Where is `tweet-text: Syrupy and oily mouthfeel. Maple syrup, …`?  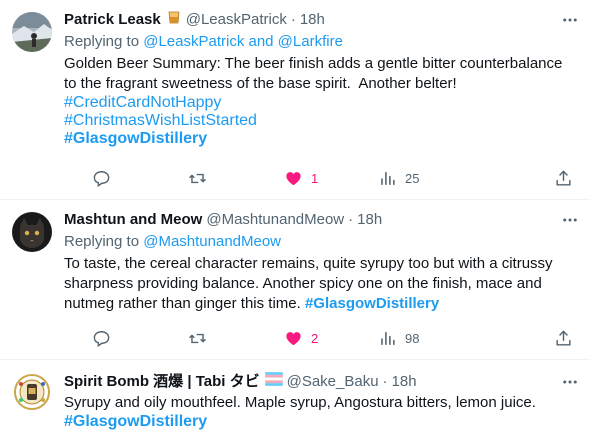 tweet-text: Syrupy and oily mouthfeel. Maple syrup, … is located at coordinates (300, 402).